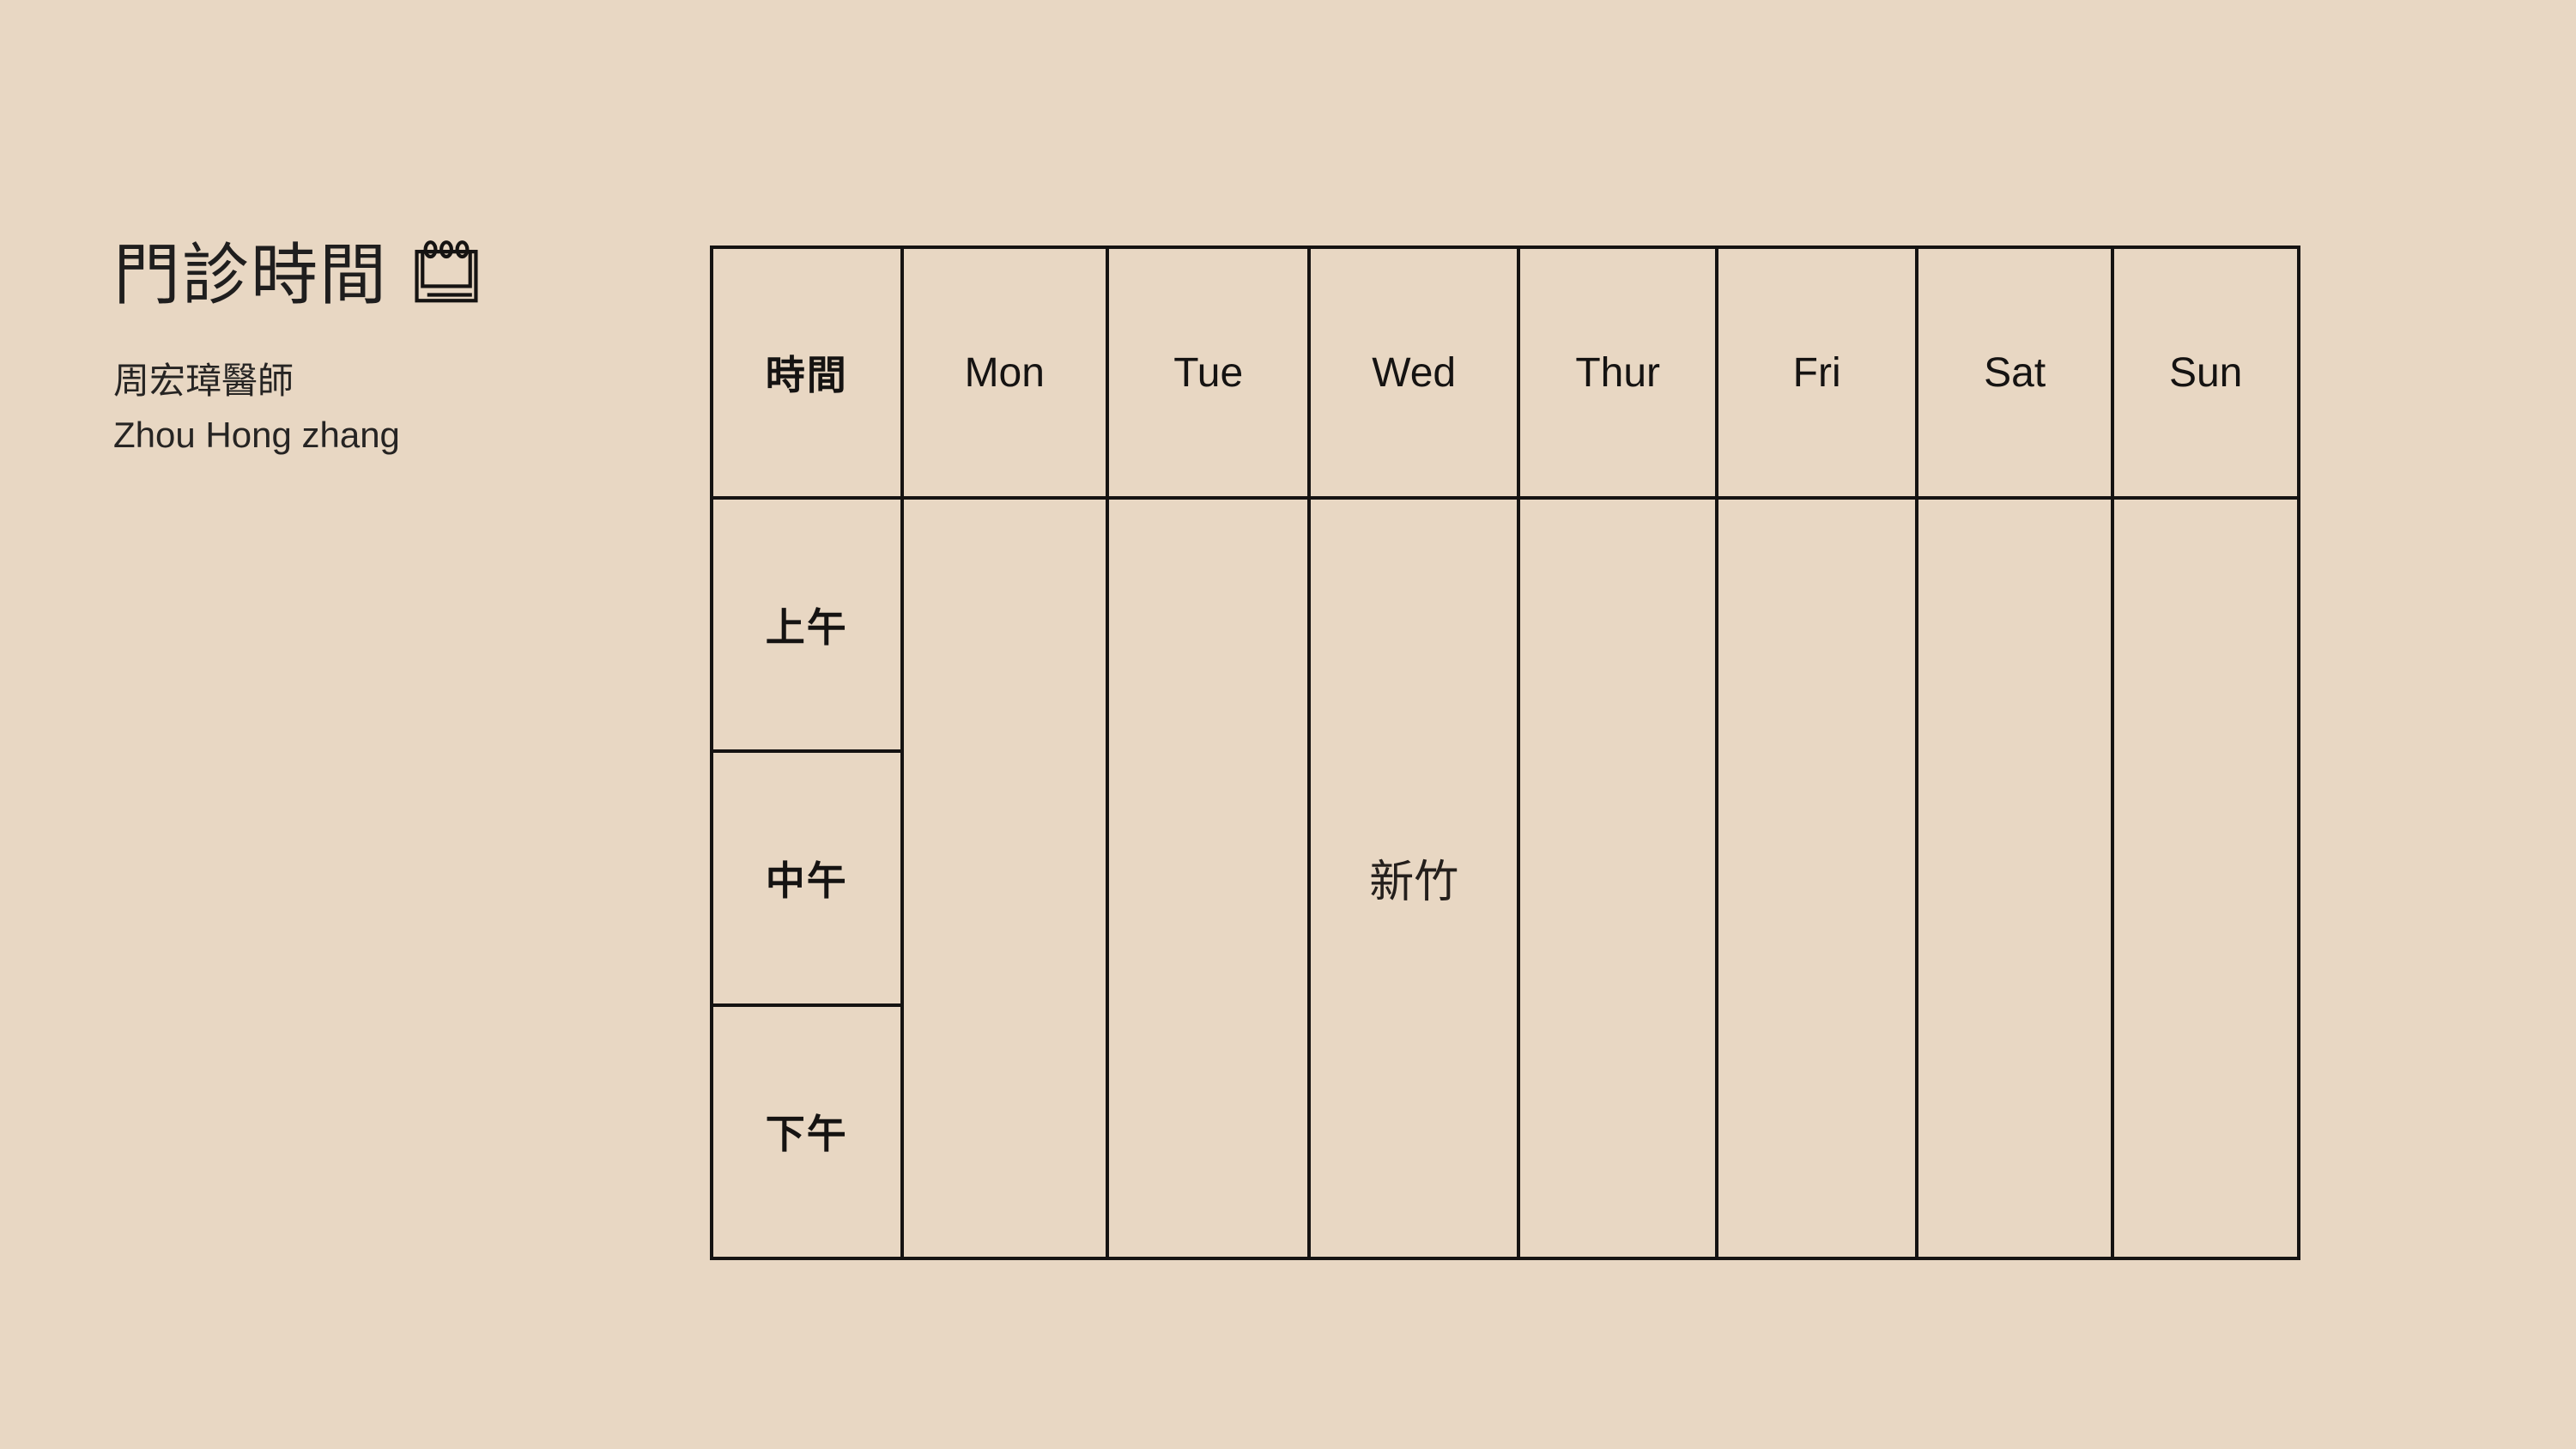 The height and width of the screenshot is (1449, 2576). I want to click on schedule-cell-tue-noon, so click(1208, 878).